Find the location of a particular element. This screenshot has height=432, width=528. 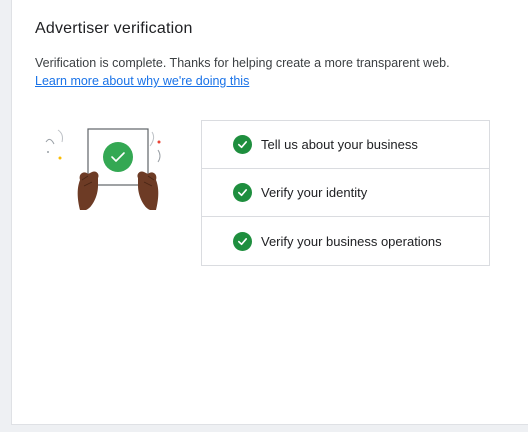

verification-complete-illustration is located at coordinates (103, 169).